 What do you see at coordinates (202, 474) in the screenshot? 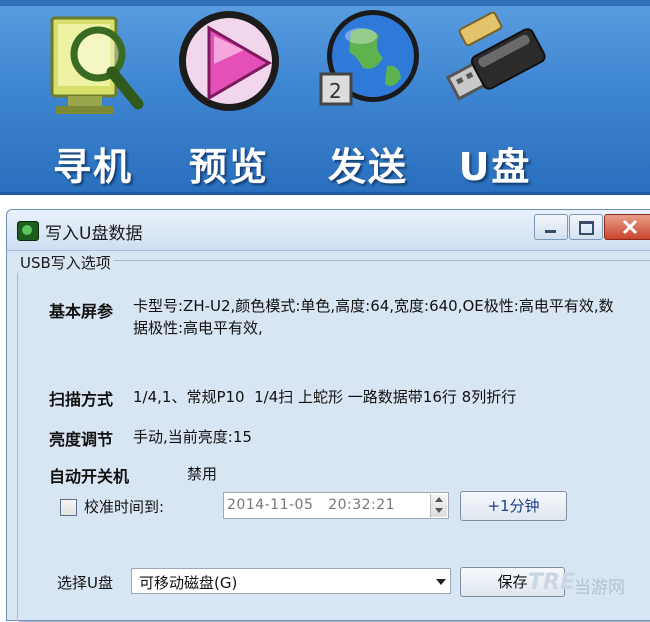
I see `auto-power-value: 禁用` at bounding box center [202, 474].